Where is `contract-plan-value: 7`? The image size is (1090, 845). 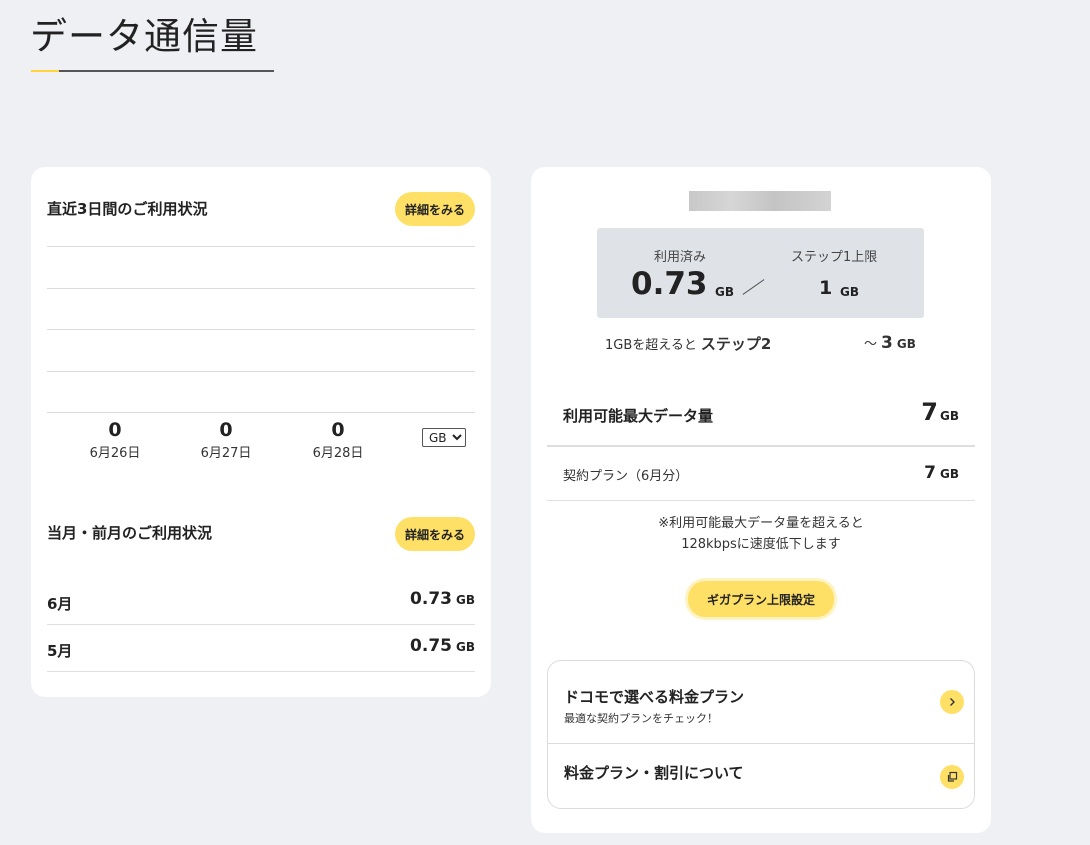
contract-plan-value: 7 is located at coordinates (930, 473).